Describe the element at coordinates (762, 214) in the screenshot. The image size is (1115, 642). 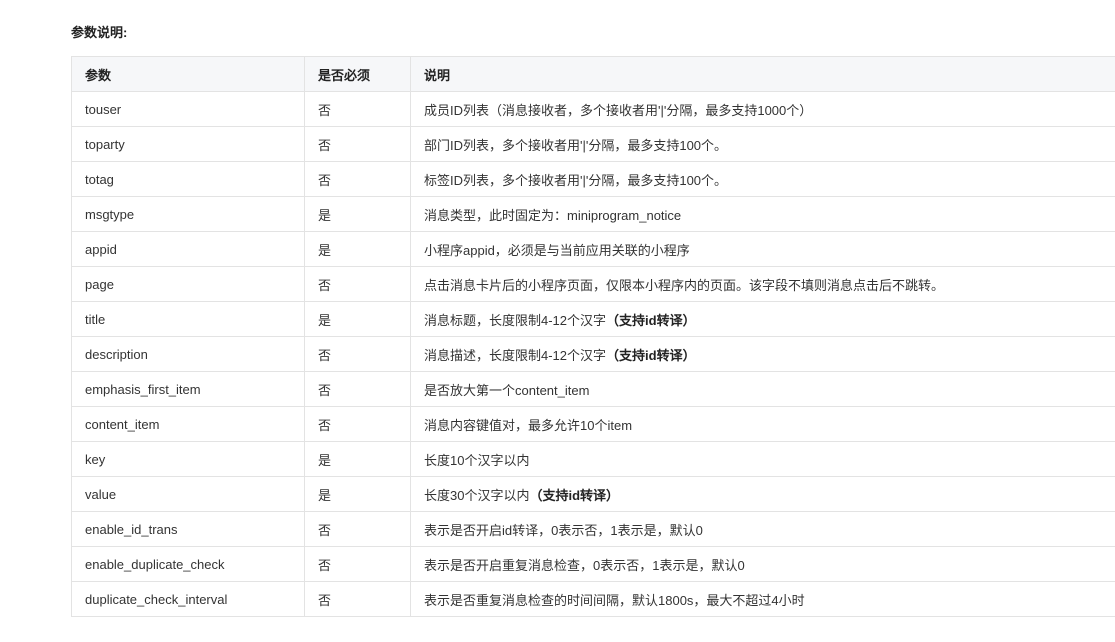
I see `param-description: 消息类型，此时固定为：miniprogram_notice` at that location.